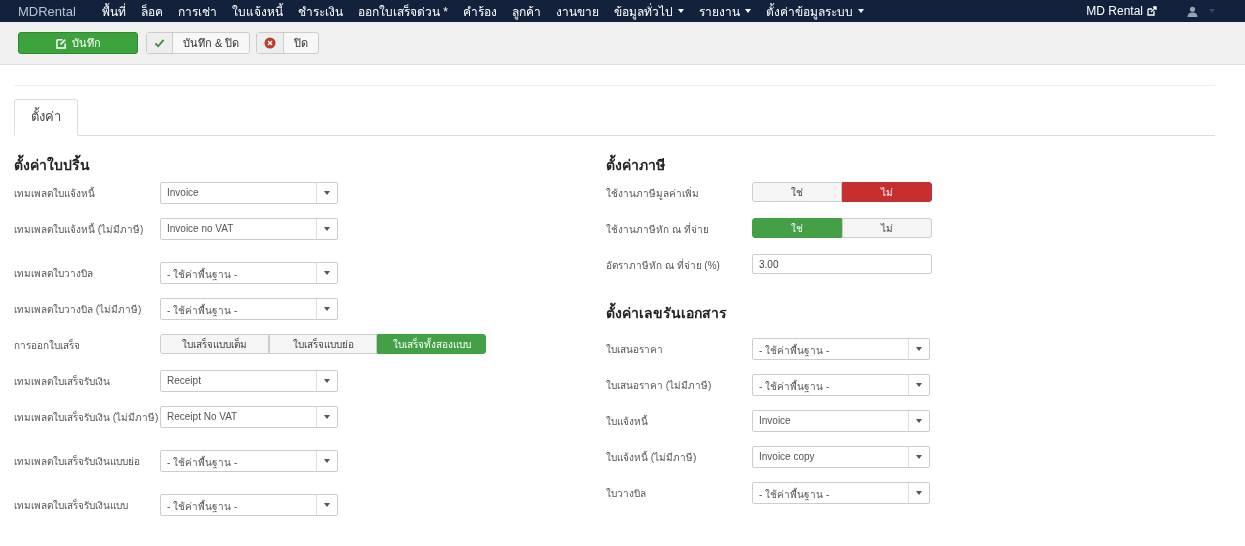 This screenshot has width=1245, height=546. Describe the element at coordinates (46, 117) in the screenshot. I see `settings-tab: ตั้งค่า` at that location.